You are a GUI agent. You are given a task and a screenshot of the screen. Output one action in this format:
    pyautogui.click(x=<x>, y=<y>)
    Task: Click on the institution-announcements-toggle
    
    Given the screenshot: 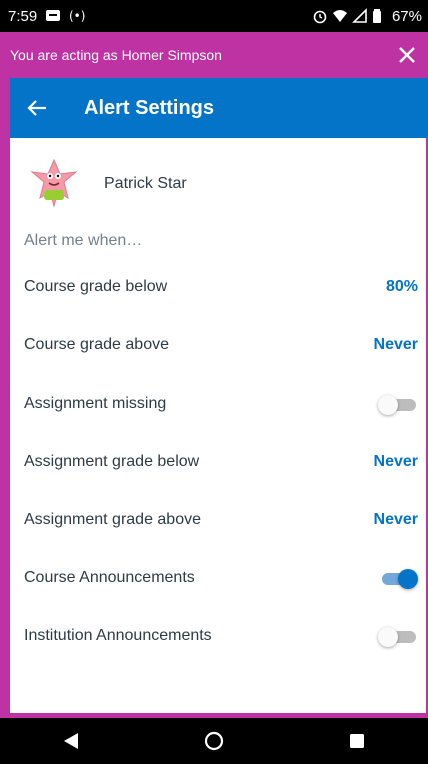 What is the action you would take?
    pyautogui.click(x=398, y=636)
    